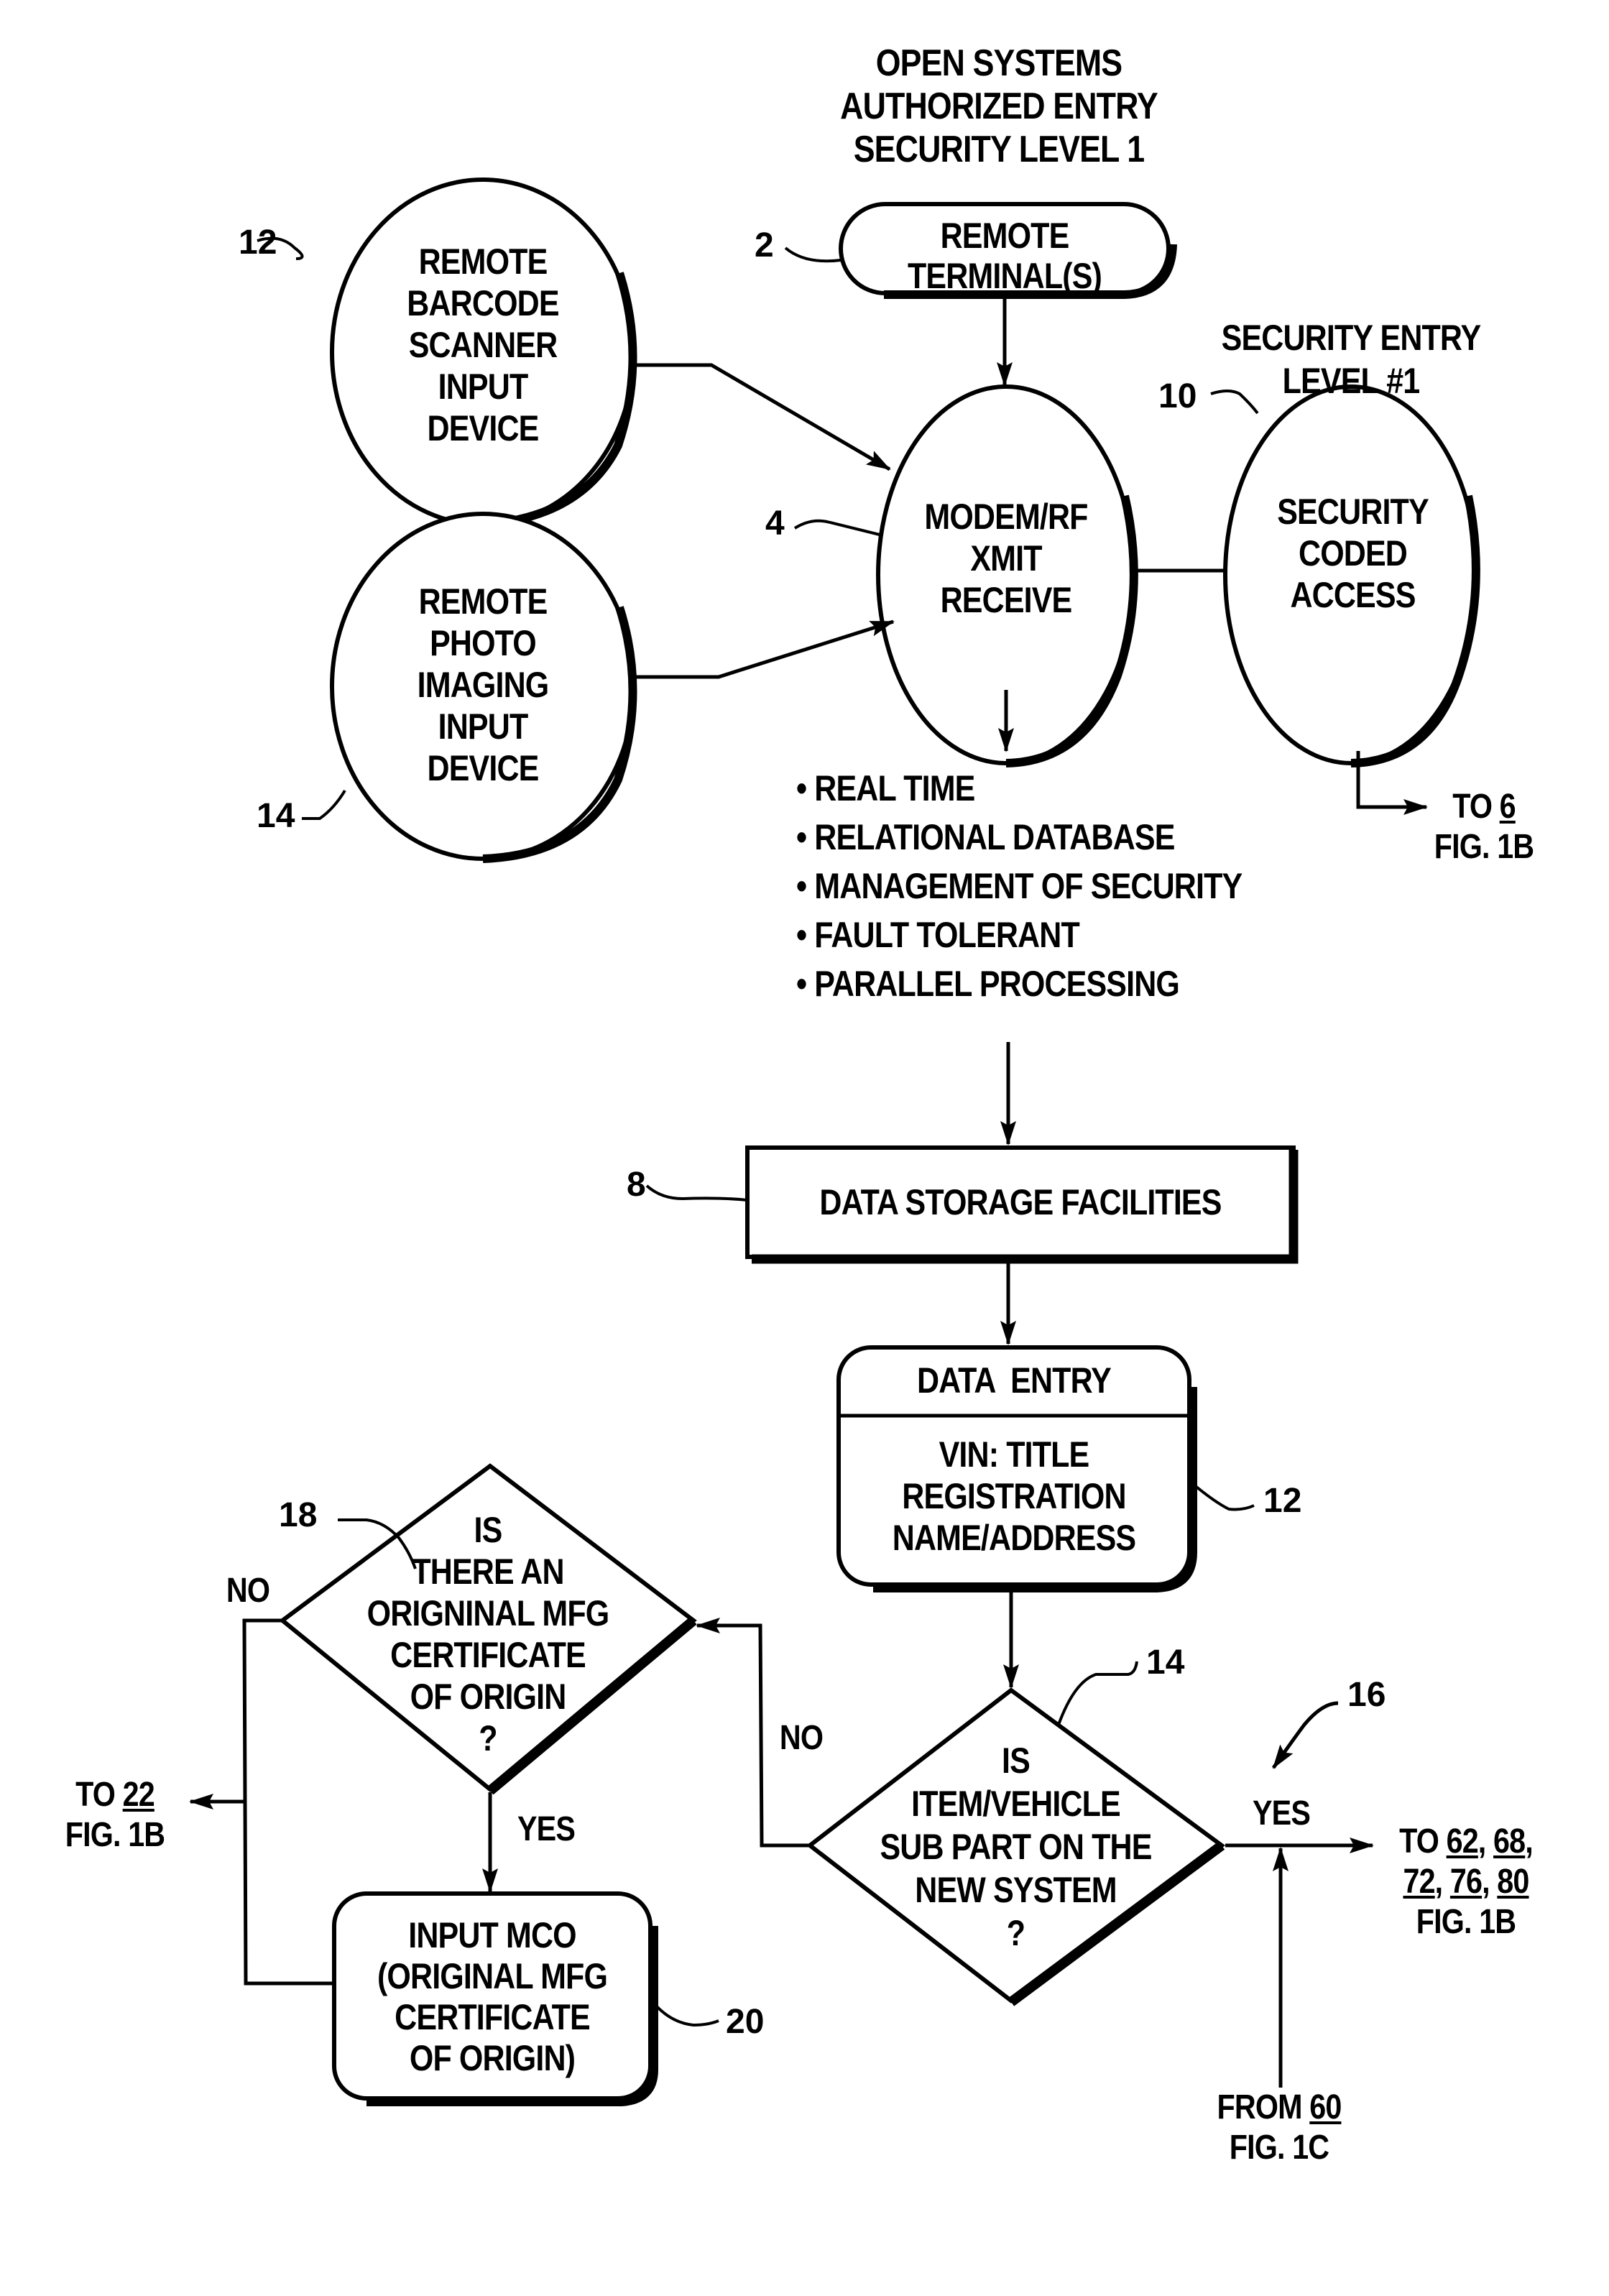  I want to click on yes-label-mco: YES, so click(546, 1829).